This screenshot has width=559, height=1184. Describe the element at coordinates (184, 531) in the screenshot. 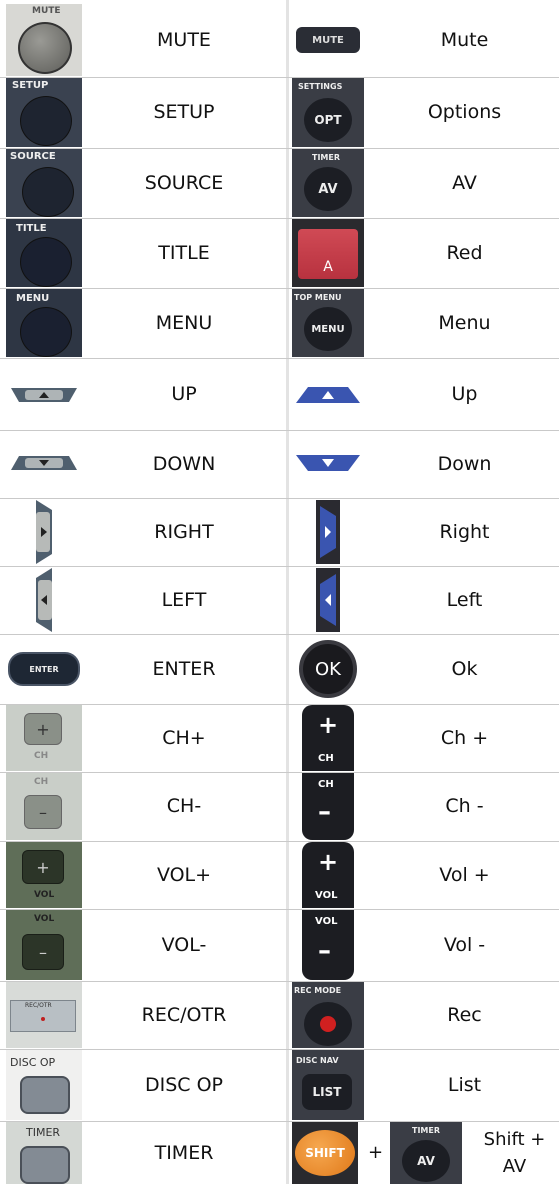

I see `left-label: RIGHT` at that location.